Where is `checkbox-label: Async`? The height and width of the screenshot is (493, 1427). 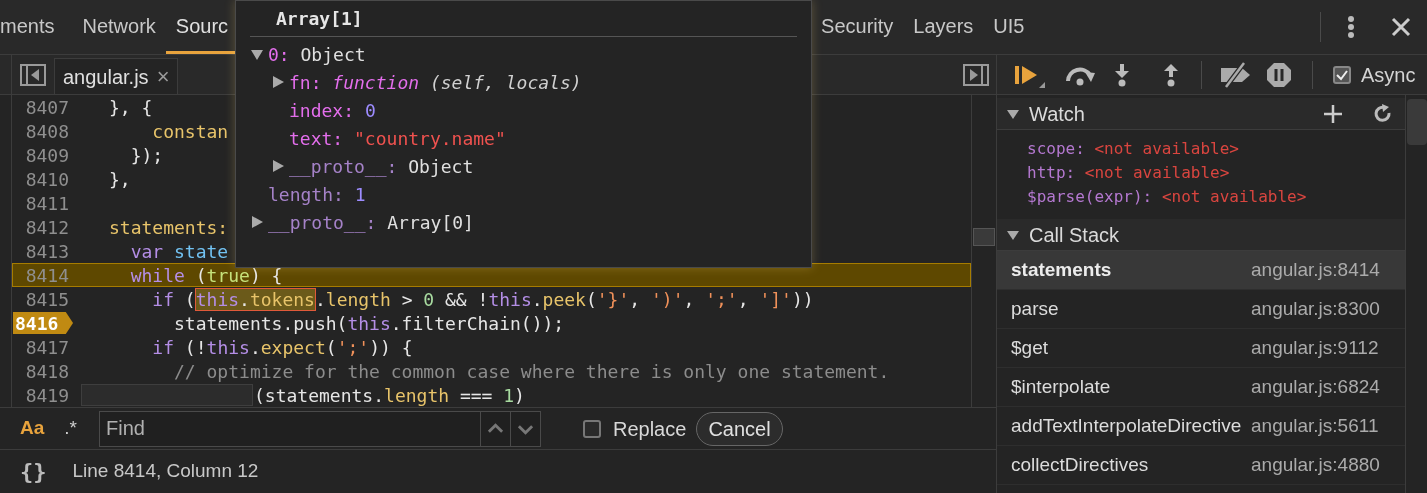 checkbox-label: Async is located at coordinates (1388, 75).